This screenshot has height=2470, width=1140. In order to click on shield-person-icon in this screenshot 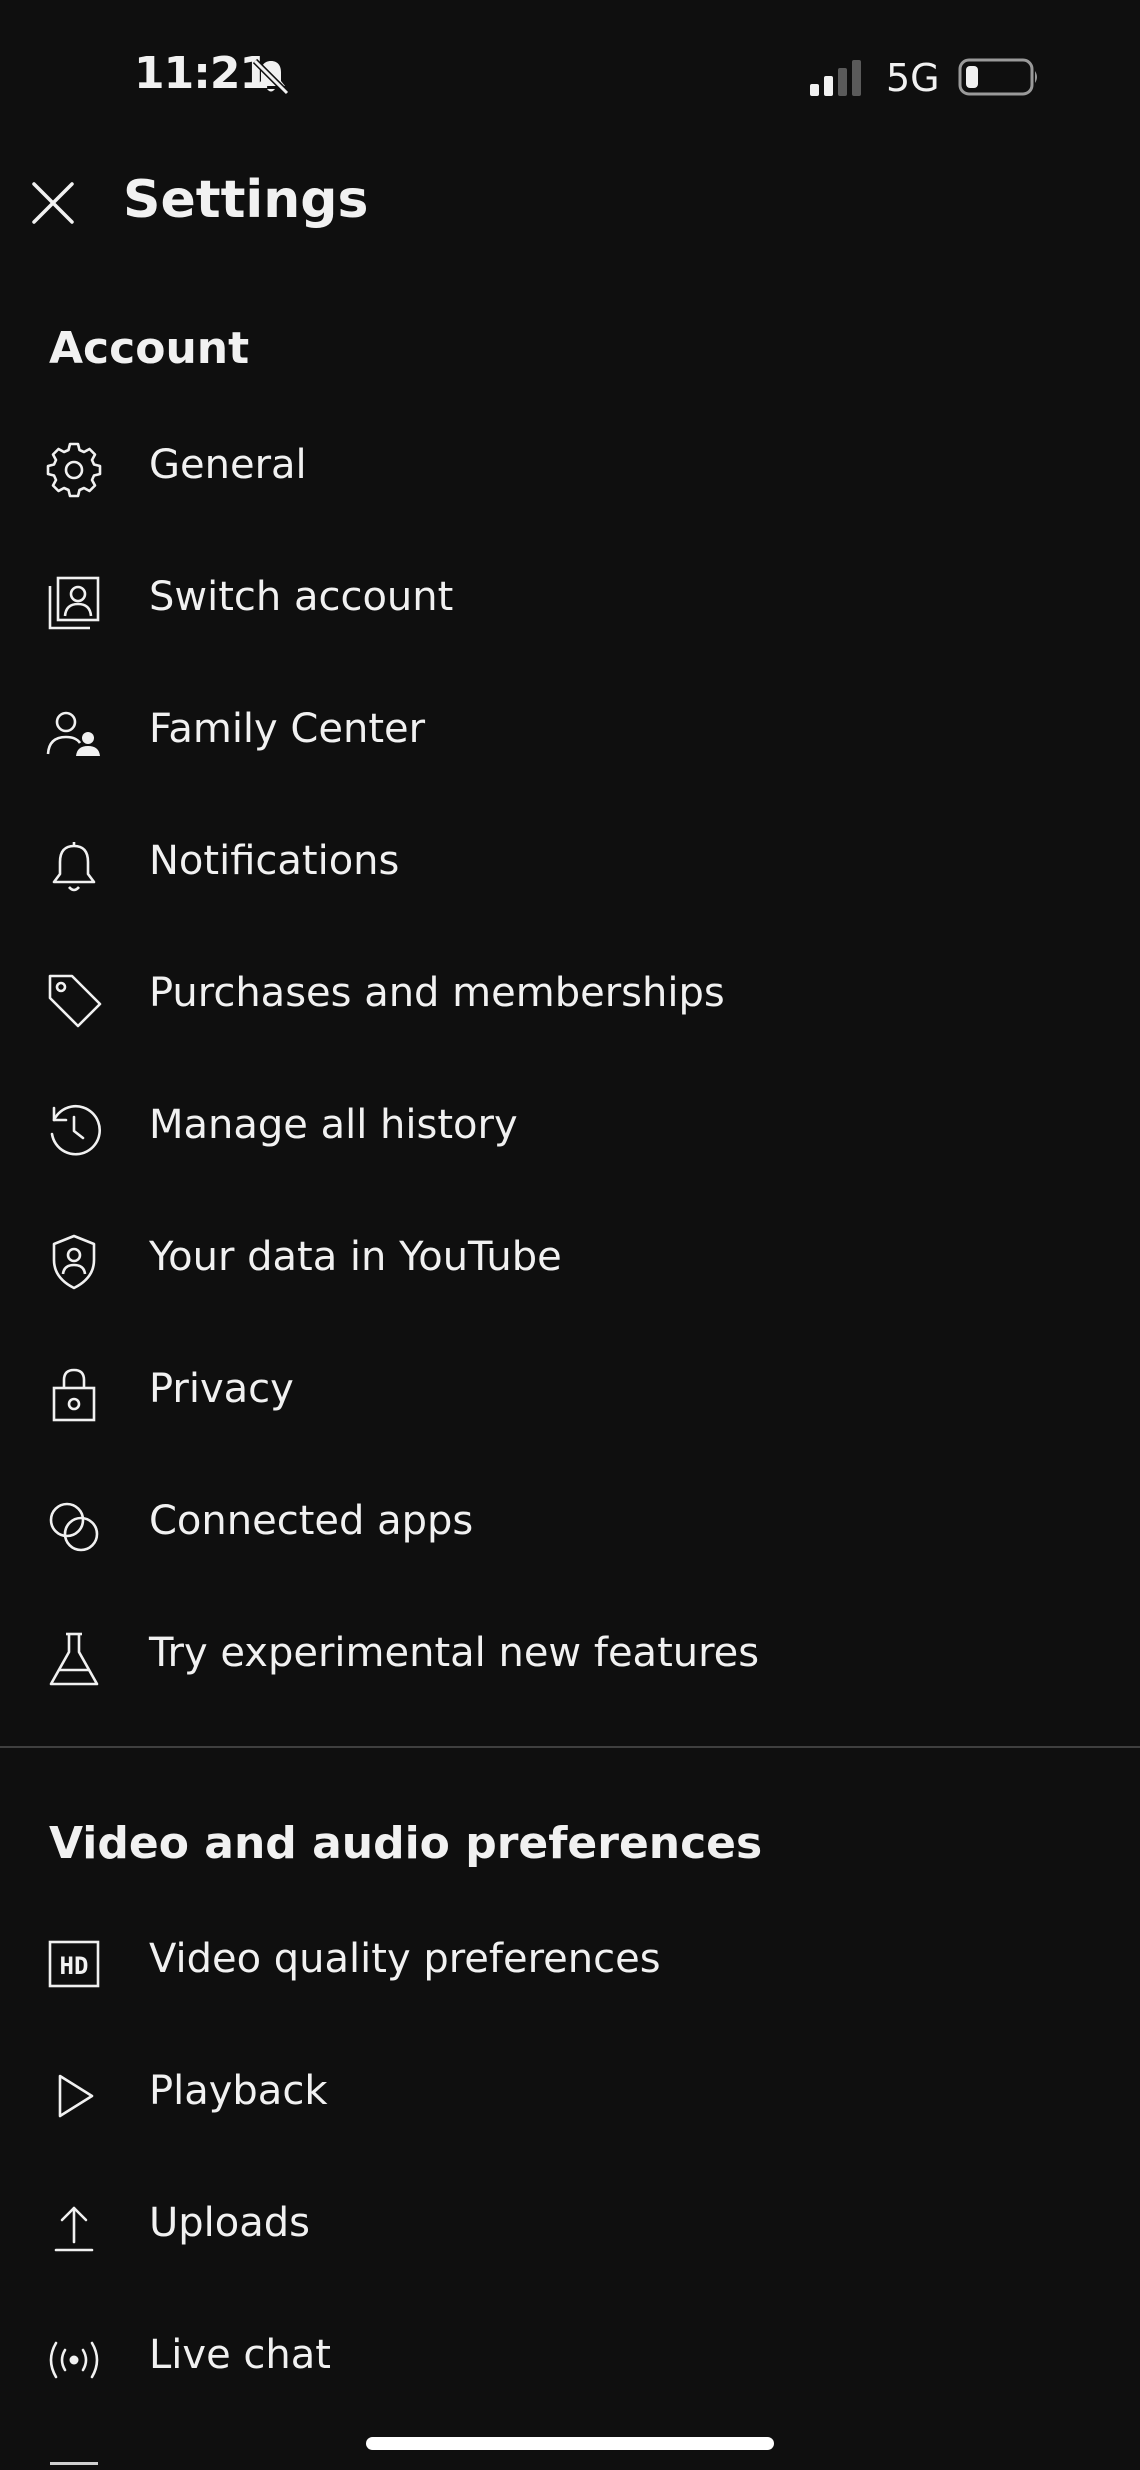, I will do `click(74, 1262)`.